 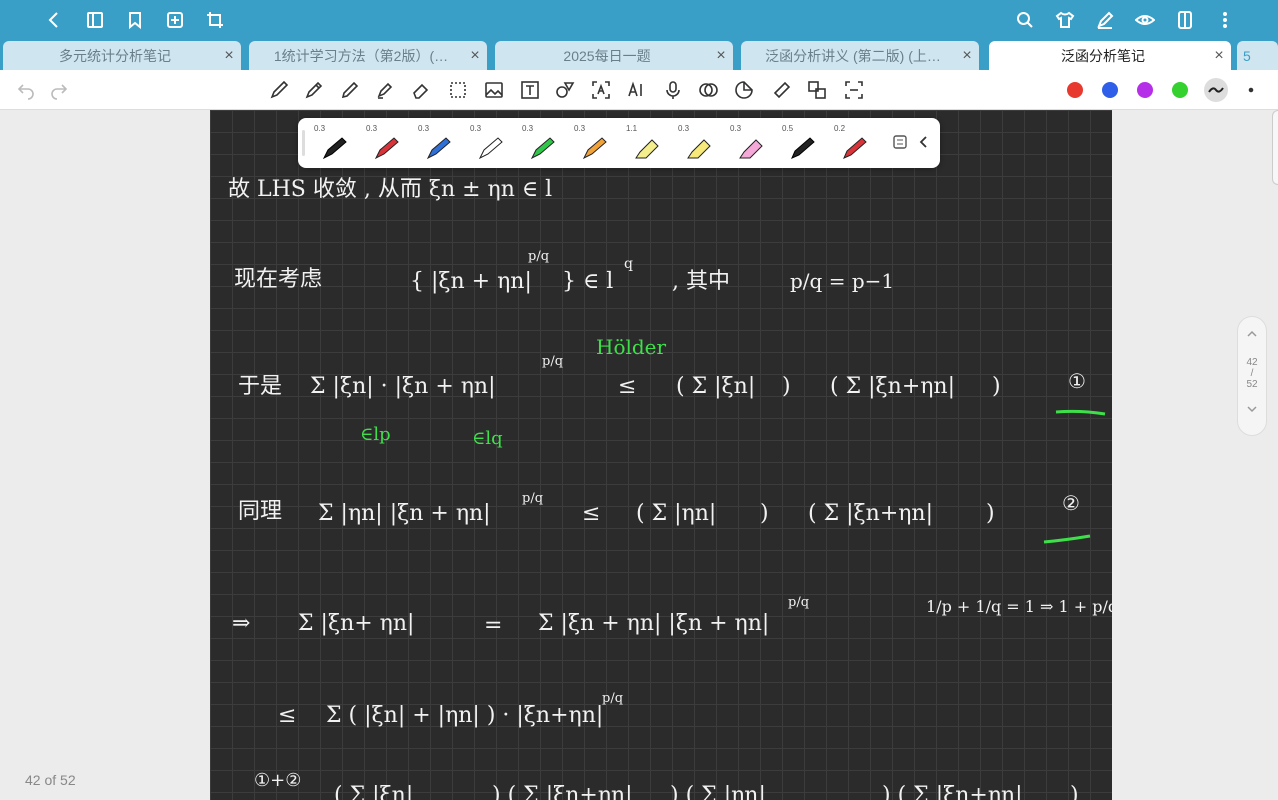 I want to click on side-panel-handle, so click(x=1275, y=147).